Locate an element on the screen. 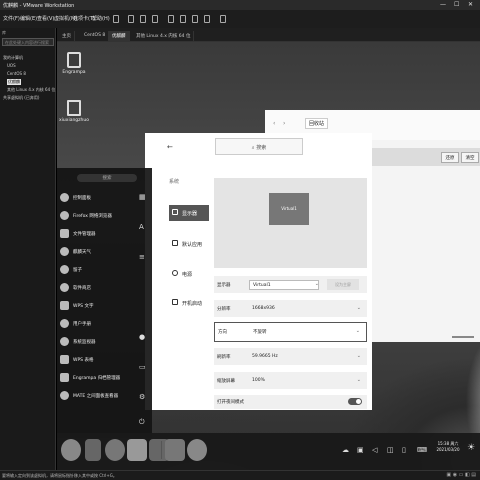 The height and width of the screenshot is (480, 480). letter-a-icon: A is located at coordinates (141, 227).